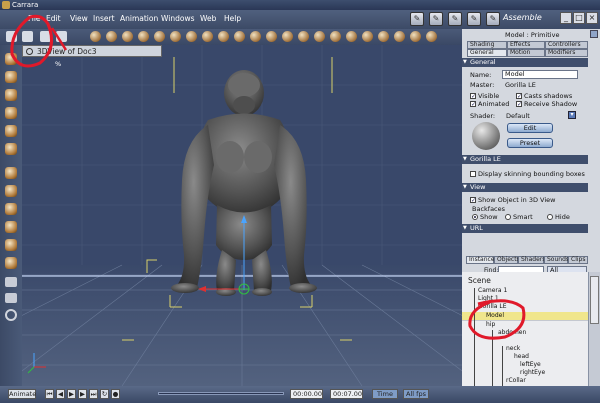 The image size is (600, 403). What do you see at coordinates (11, 227) in the screenshot?
I see `track-tool-icon` at bounding box center [11, 227].